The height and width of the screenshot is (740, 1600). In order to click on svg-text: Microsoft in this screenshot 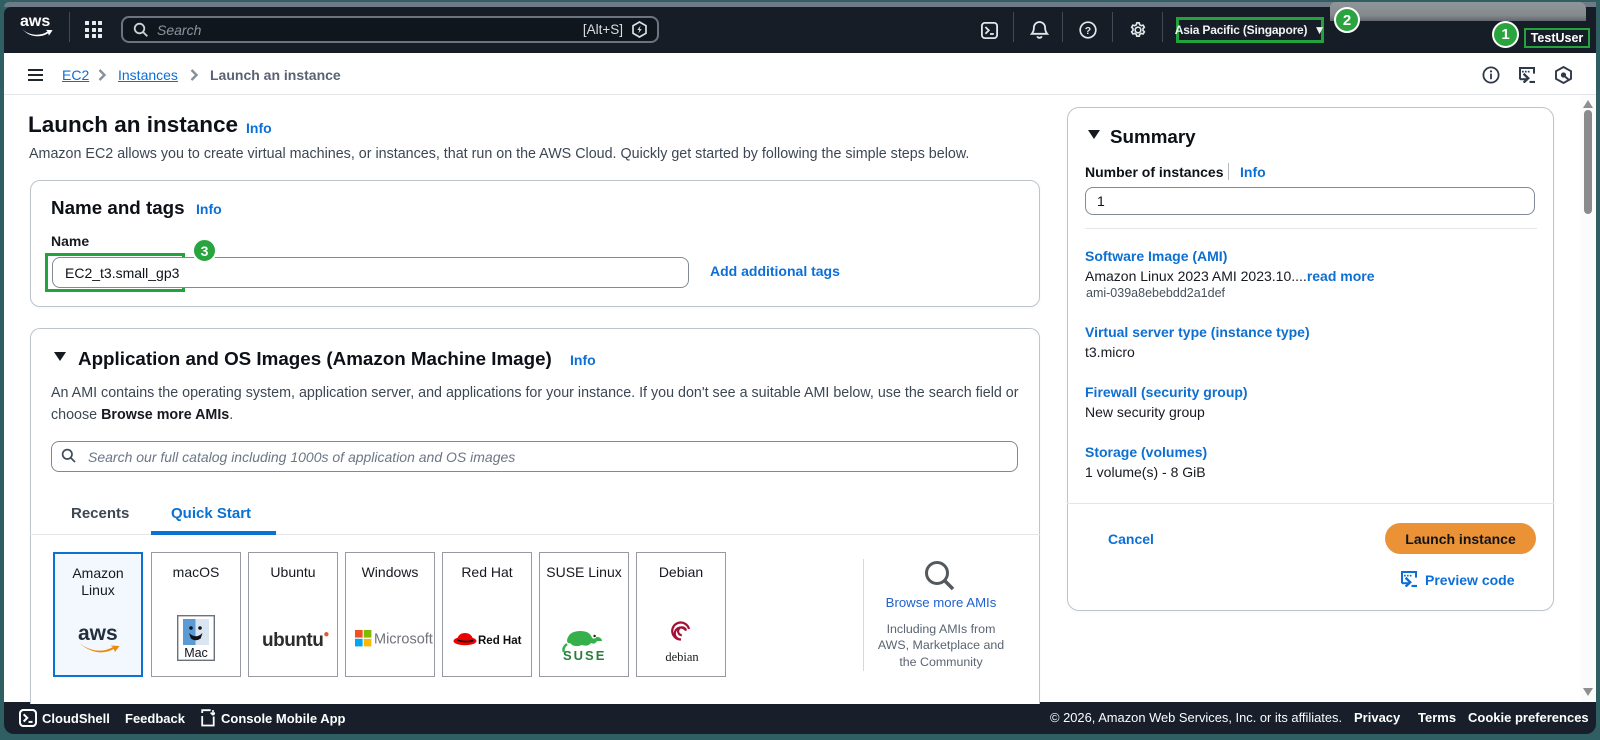, I will do `click(403, 640)`.